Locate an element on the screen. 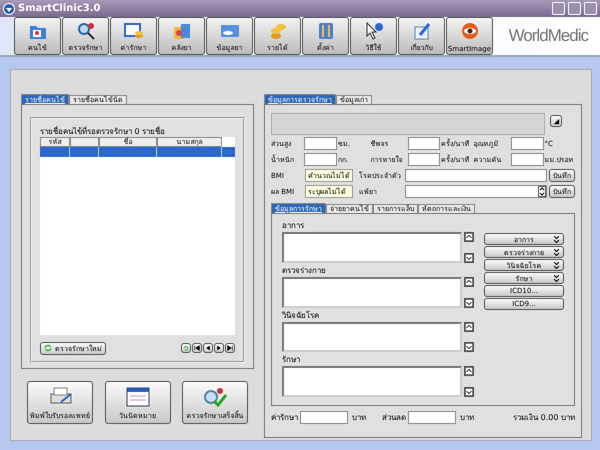 The width and height of the screenshot is (600, 450). refresh-button is located at coordinates (186, 348).